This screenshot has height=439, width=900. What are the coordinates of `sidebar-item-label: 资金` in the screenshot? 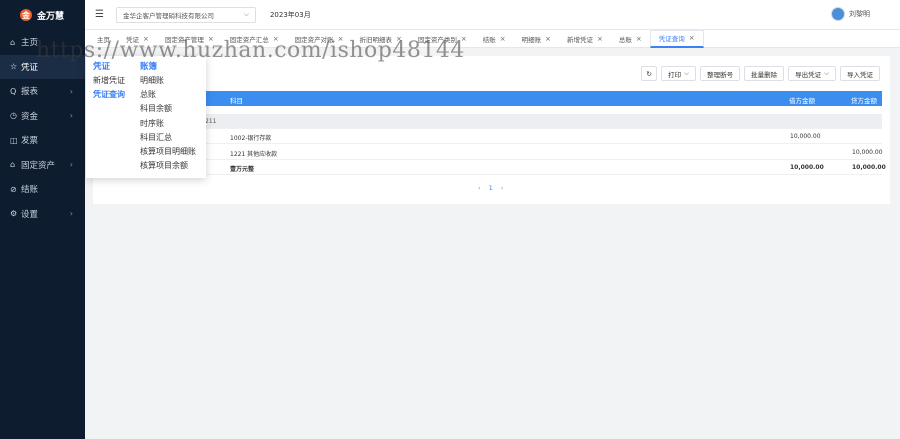 It's located at (30, 116).